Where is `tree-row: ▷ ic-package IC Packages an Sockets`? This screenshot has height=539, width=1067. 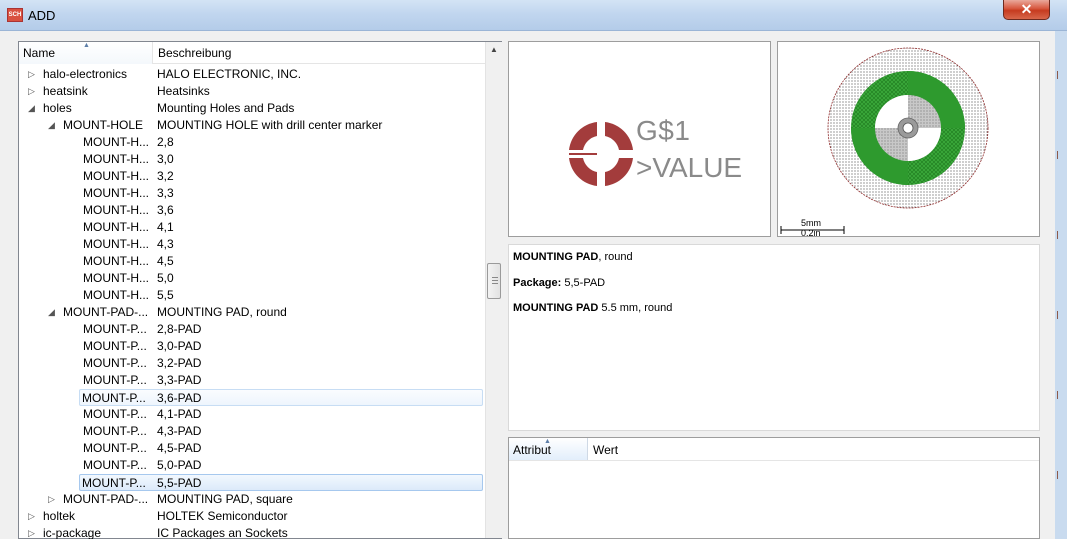 tree-row: ▷ ic-package IC Packages an Sockets is located at coordinates (252, 532).